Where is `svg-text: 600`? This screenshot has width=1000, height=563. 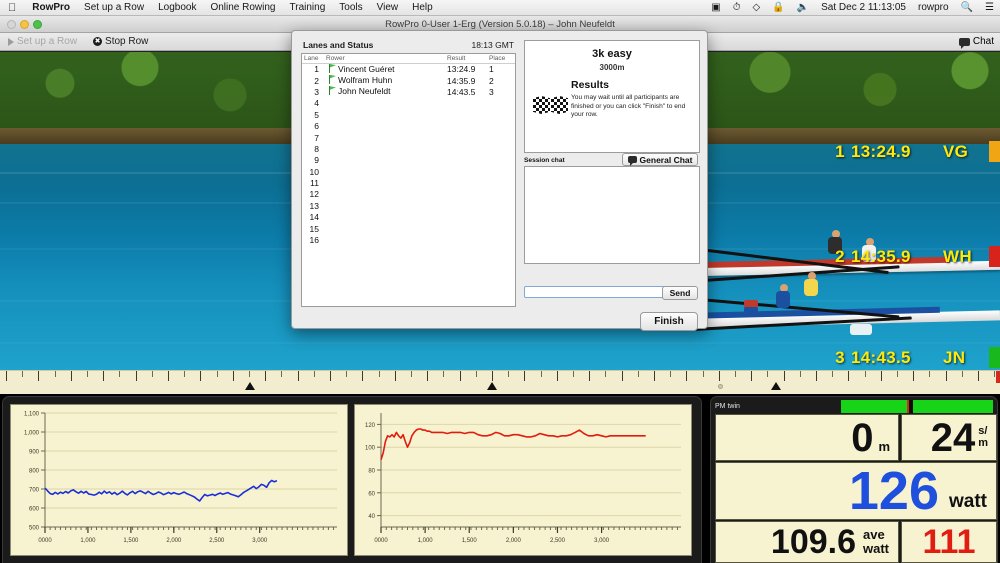
svg-text: 600 is located at coordinates (34, 510).